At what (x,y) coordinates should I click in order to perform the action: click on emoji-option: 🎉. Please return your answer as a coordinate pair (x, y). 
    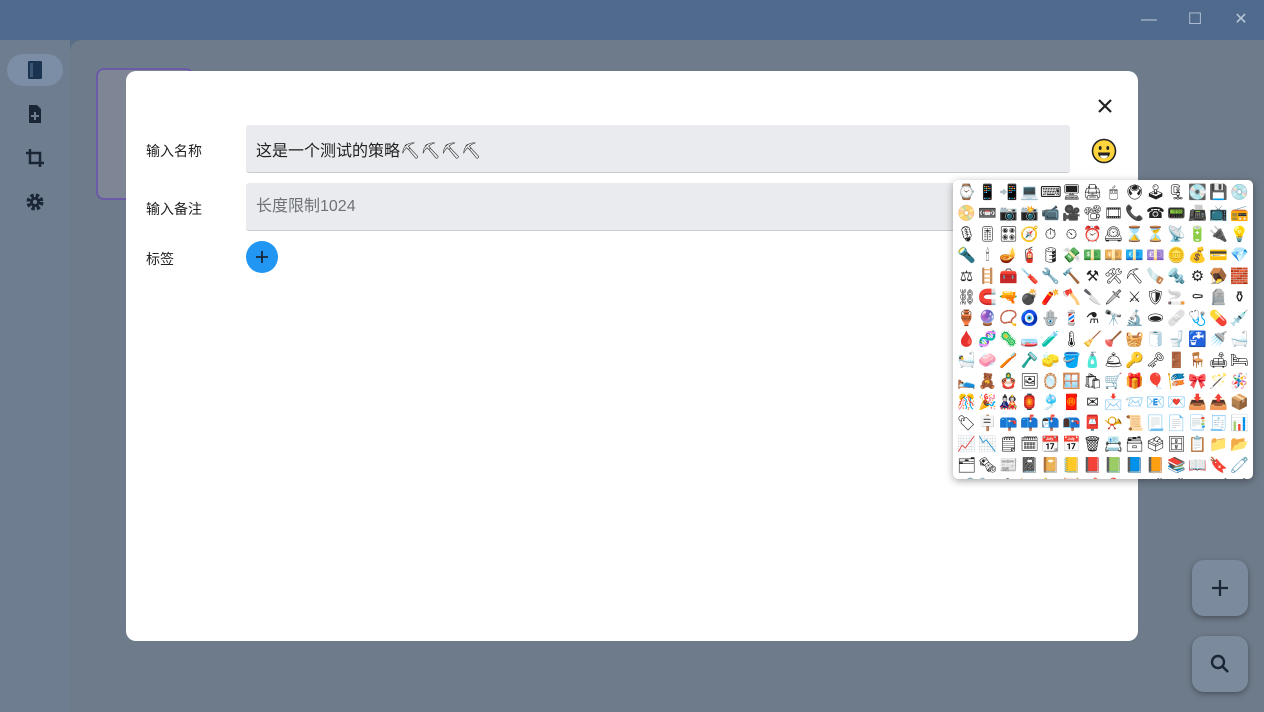
    Looking at the image, I should click on (987, 402).